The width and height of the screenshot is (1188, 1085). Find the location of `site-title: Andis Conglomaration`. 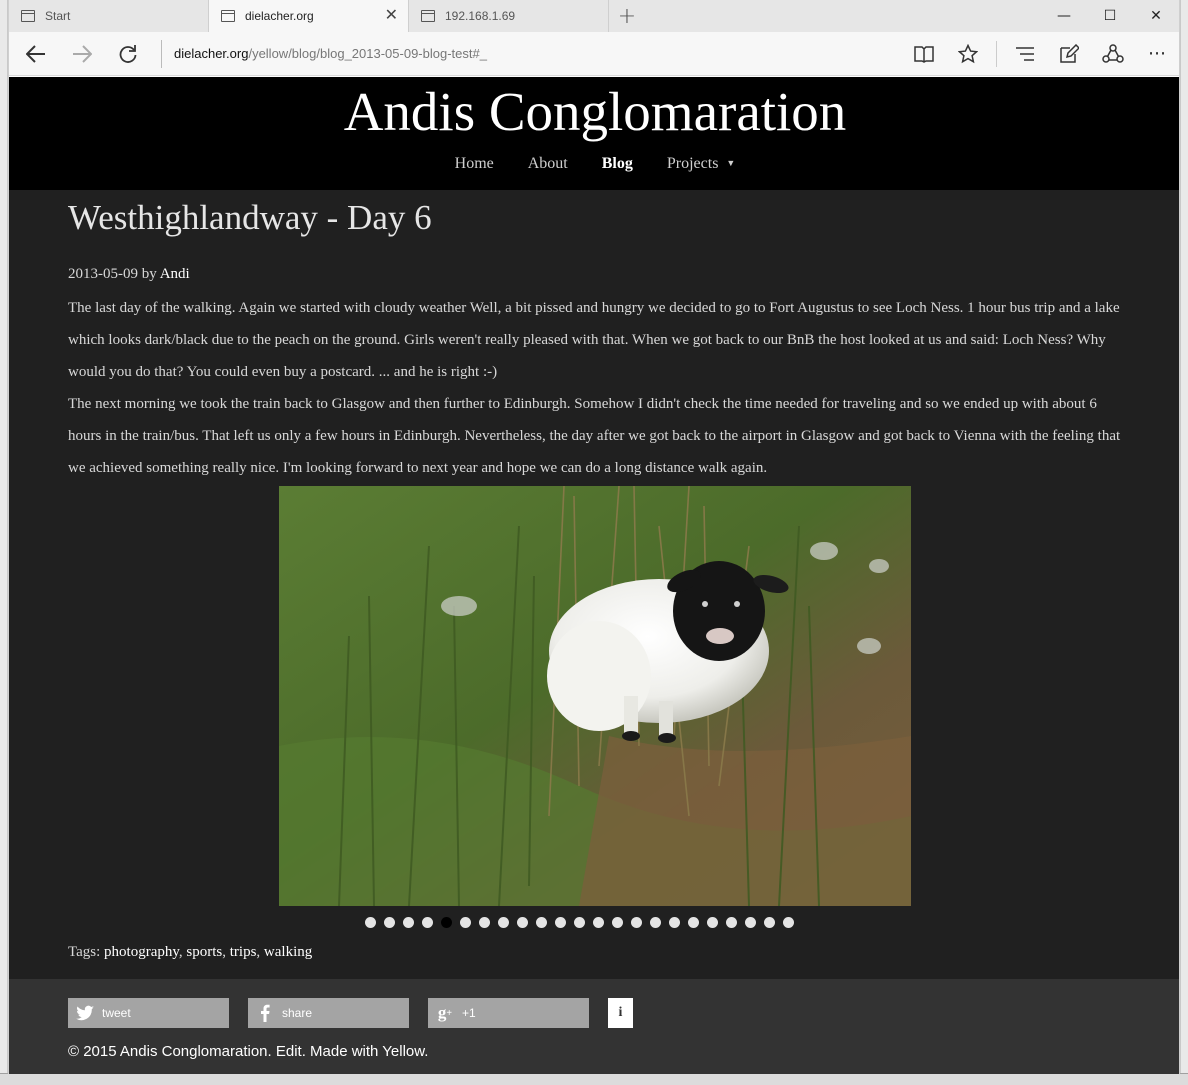

site-title: Andis Conglomaration is located at coordinates (594, 111).